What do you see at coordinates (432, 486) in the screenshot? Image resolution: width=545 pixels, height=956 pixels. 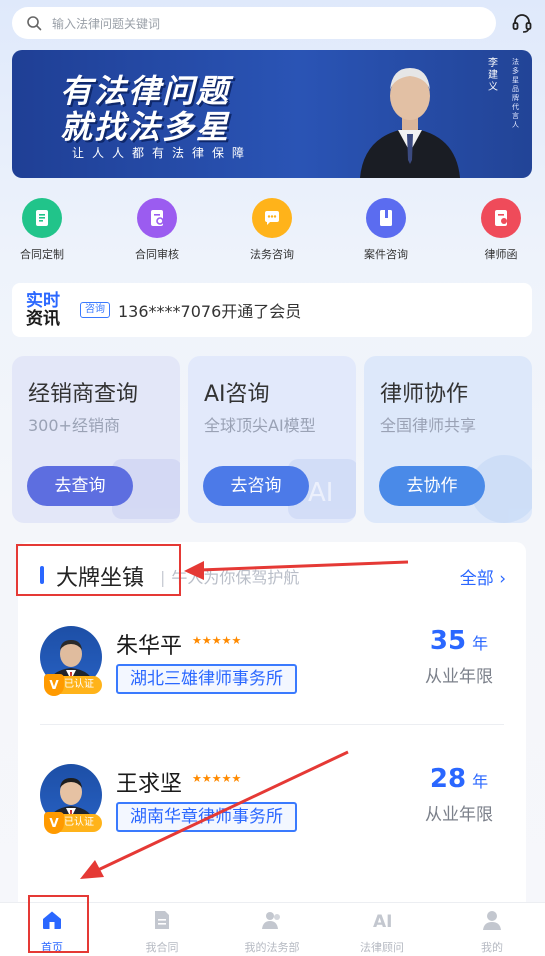 I see `lawyer-collab-button: 去协作` at bounding box center [432, 486].